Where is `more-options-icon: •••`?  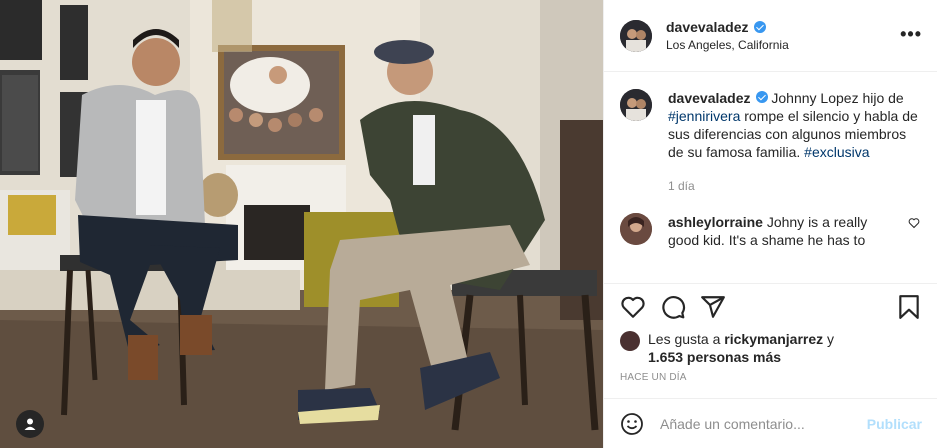 more-options-icon: ••• is located at coordinates (911, 34).